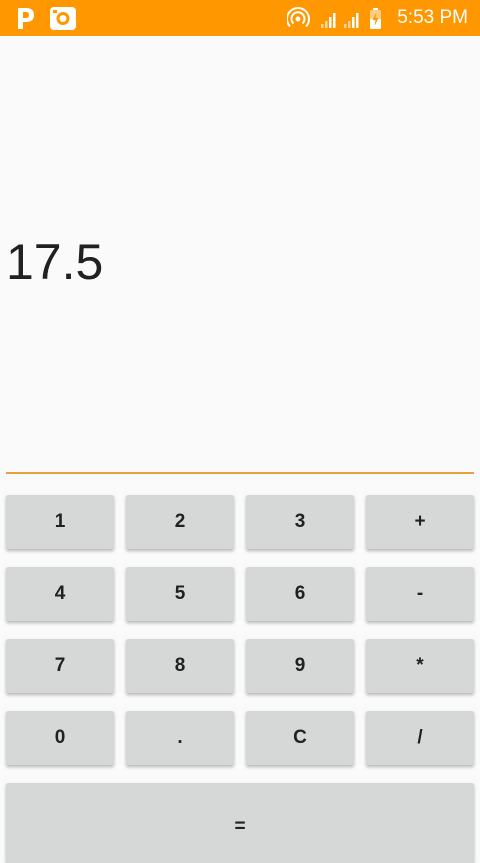 The width and height of the screenshot is (480, 863). What do you see at coordinates (240, 823) in the screenshot?
I see `equals-button: =` at bounding box center [240, 823].